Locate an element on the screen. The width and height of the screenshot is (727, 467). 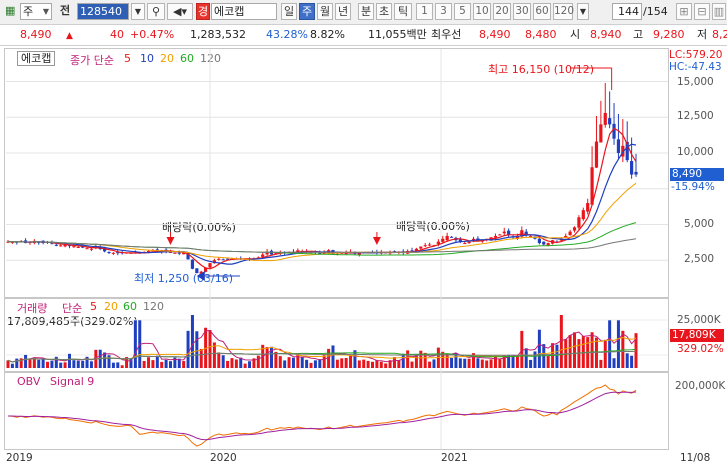
obv-signal-line is located at coordinates (322, 416).